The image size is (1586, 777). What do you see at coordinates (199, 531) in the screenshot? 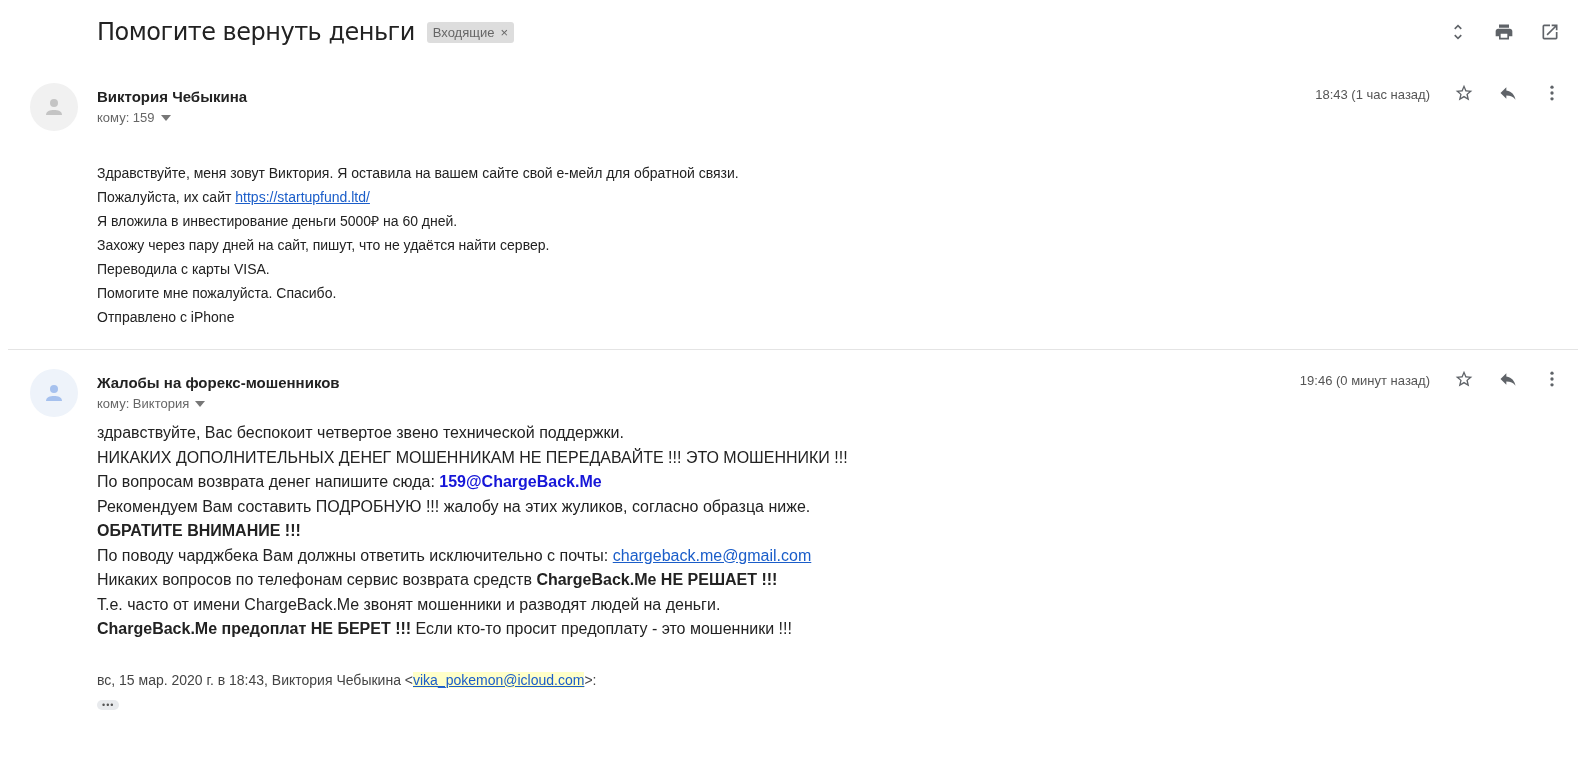
I see `body-text: ОБРАТИТЕ ВНИМАНИЕ !!!` at bounding box center [199, 531].